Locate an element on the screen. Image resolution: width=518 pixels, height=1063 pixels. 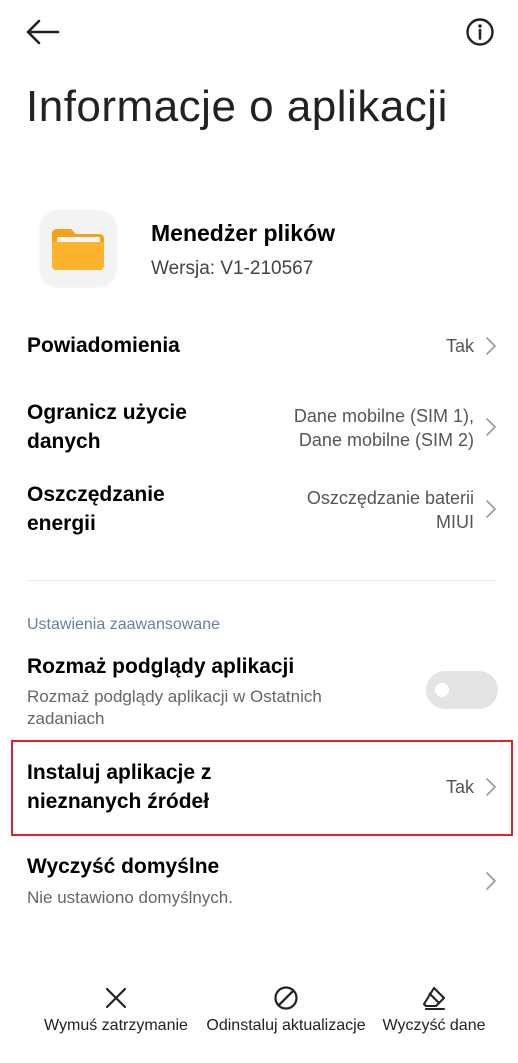
blur-previews-toggle is located at coordinates (462, 690).